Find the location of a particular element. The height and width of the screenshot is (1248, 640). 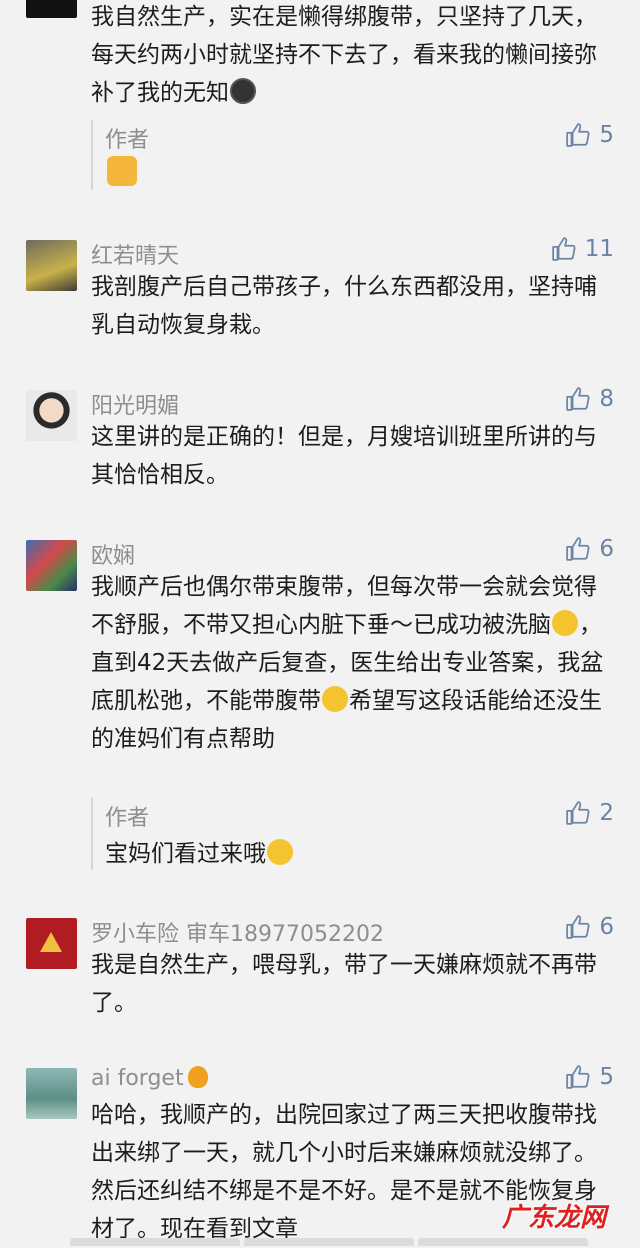

like-button: 2 is located at coordinates (589, 813).